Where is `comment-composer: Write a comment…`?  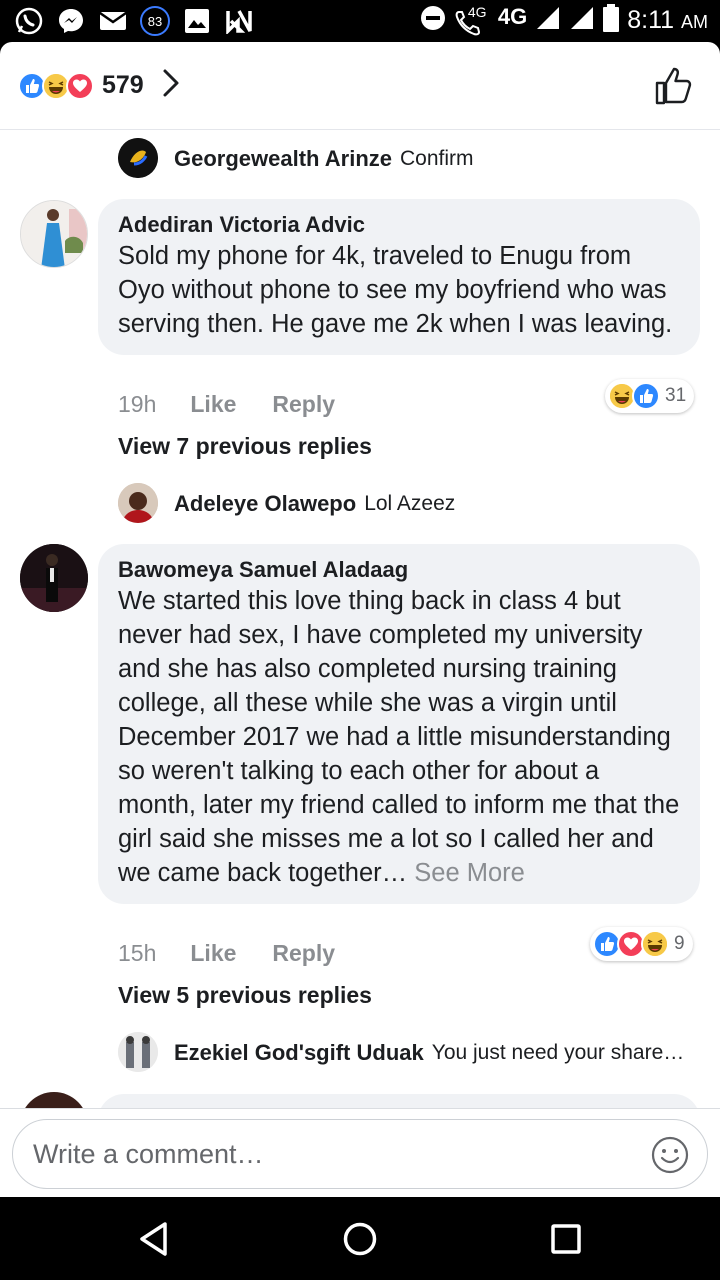 comment-composer: Write a comment… is located at coordinates (360, 1152).